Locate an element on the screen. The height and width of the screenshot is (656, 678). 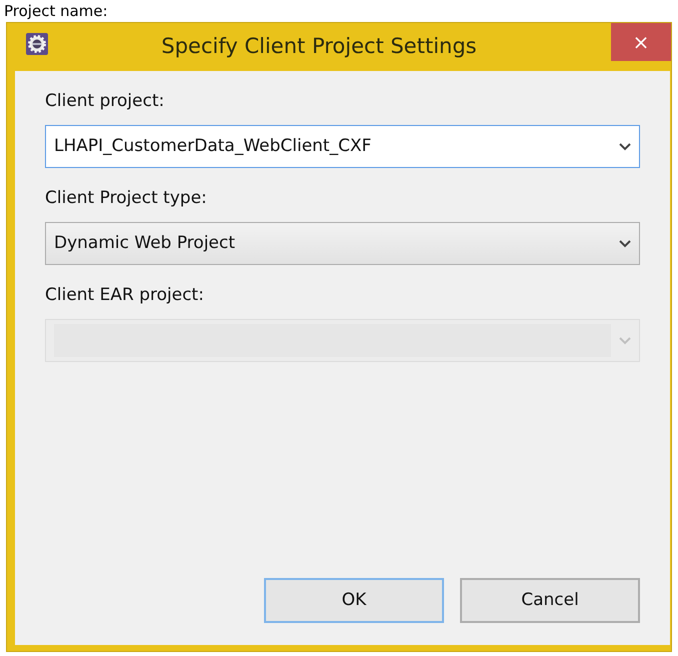
dialog-button: OK is located at coordinates (354, 600).